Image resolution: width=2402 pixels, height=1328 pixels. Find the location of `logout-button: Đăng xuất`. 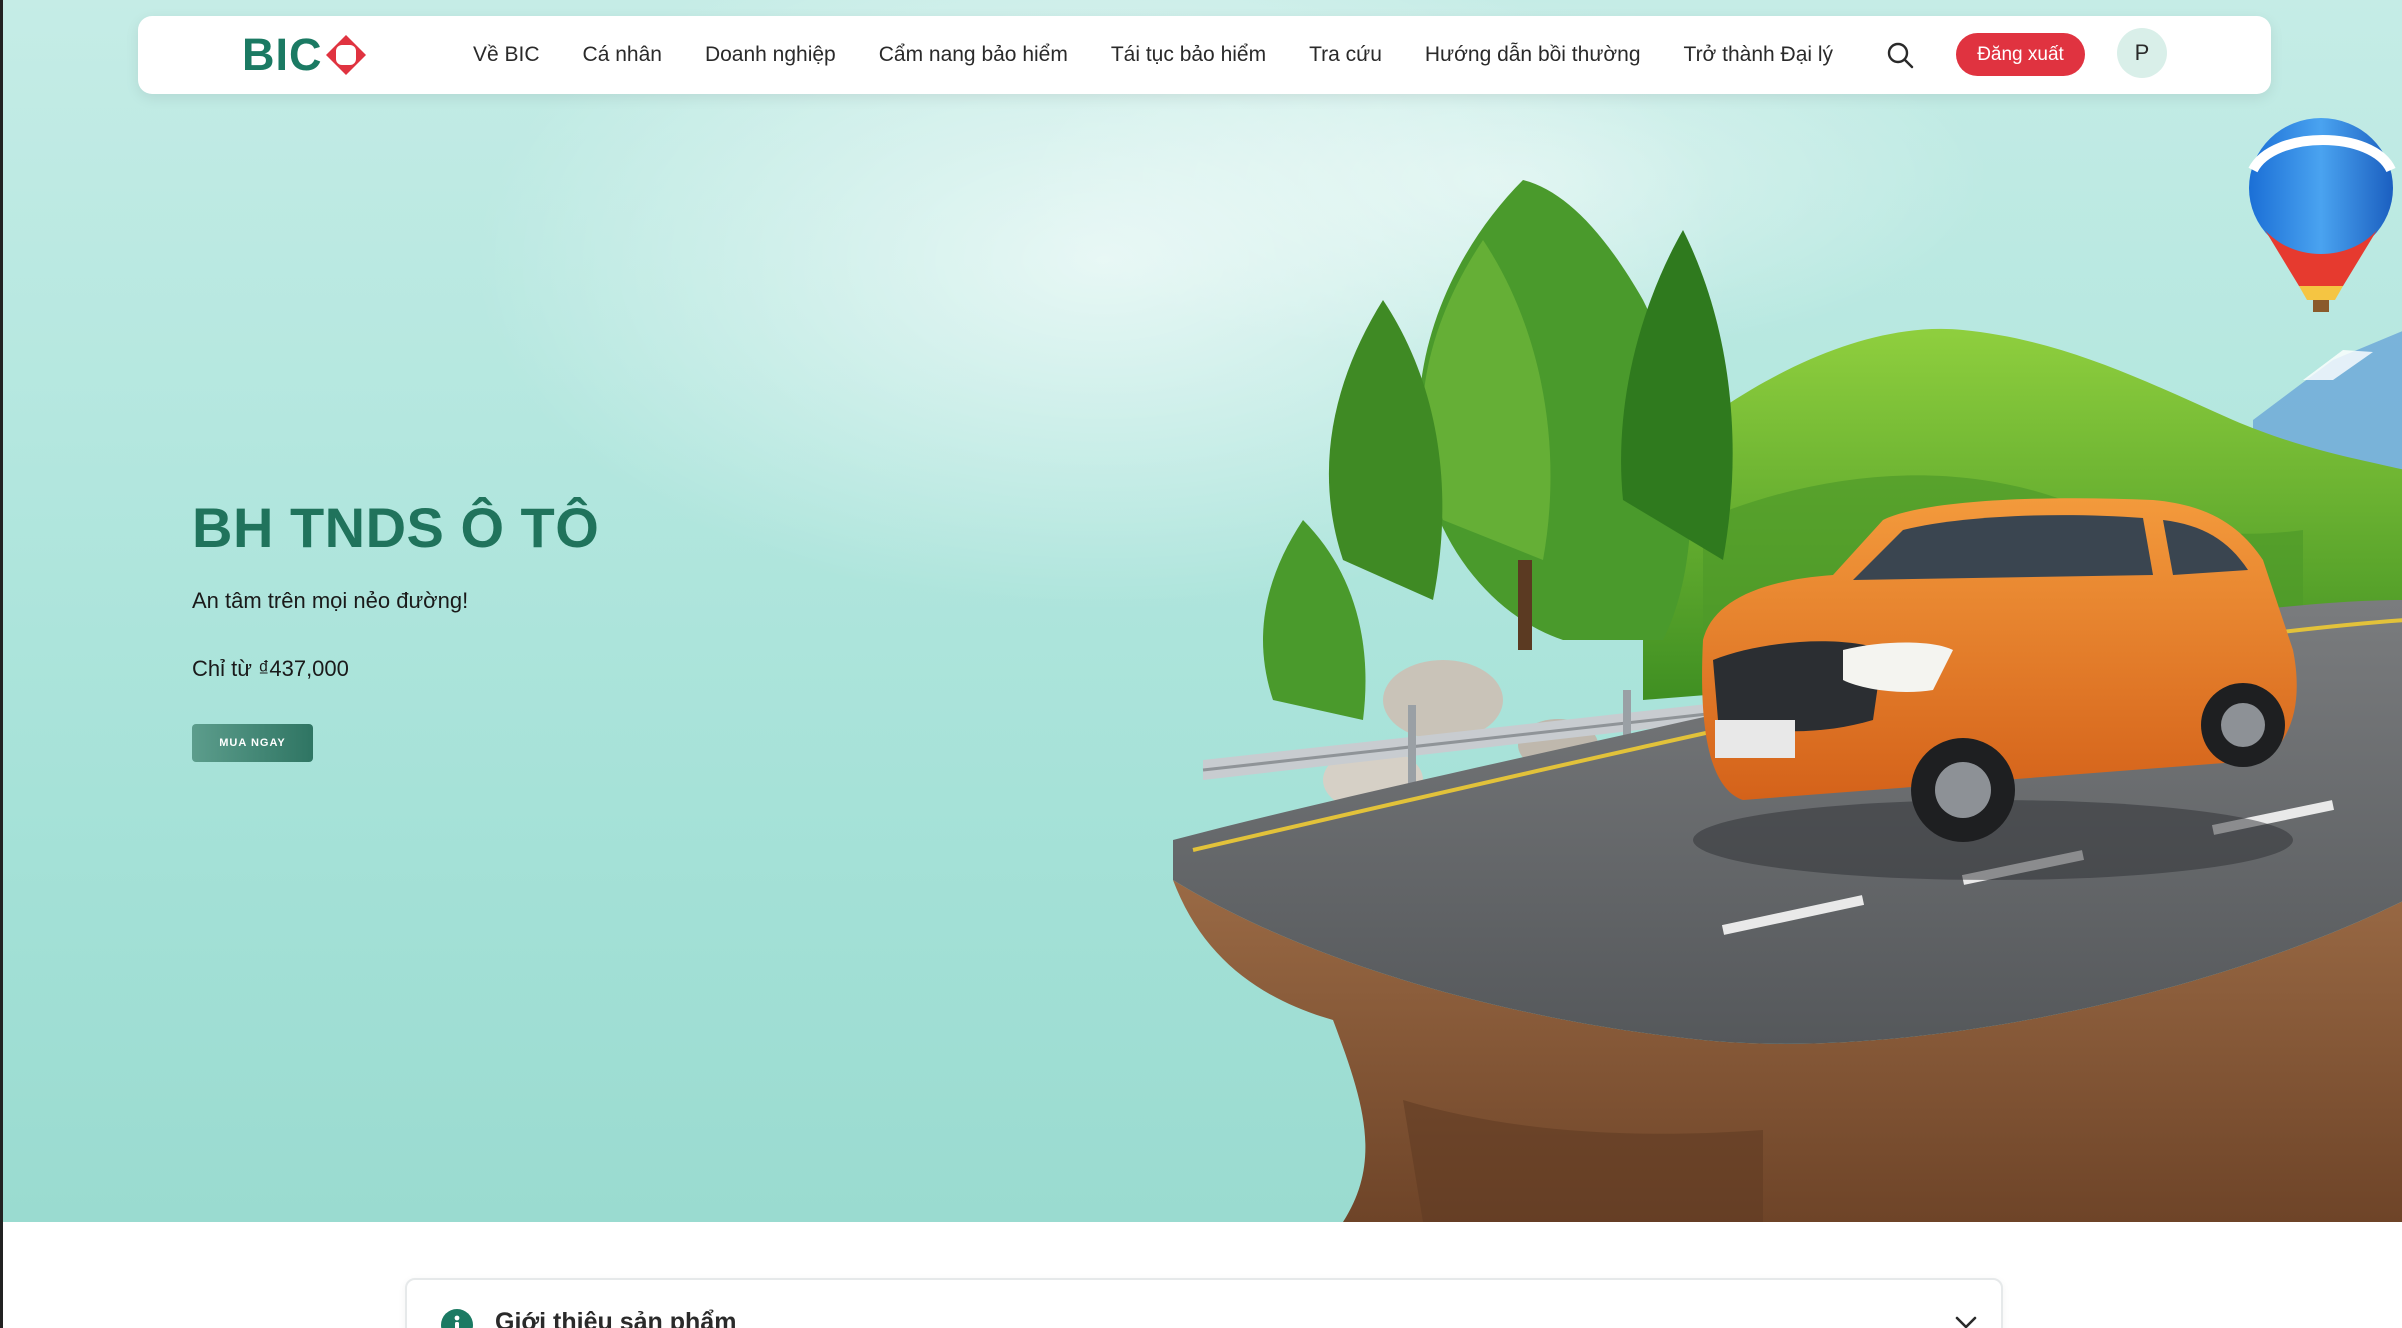

logout-button: Đăng xuất is located at coordinates (2020, 54).